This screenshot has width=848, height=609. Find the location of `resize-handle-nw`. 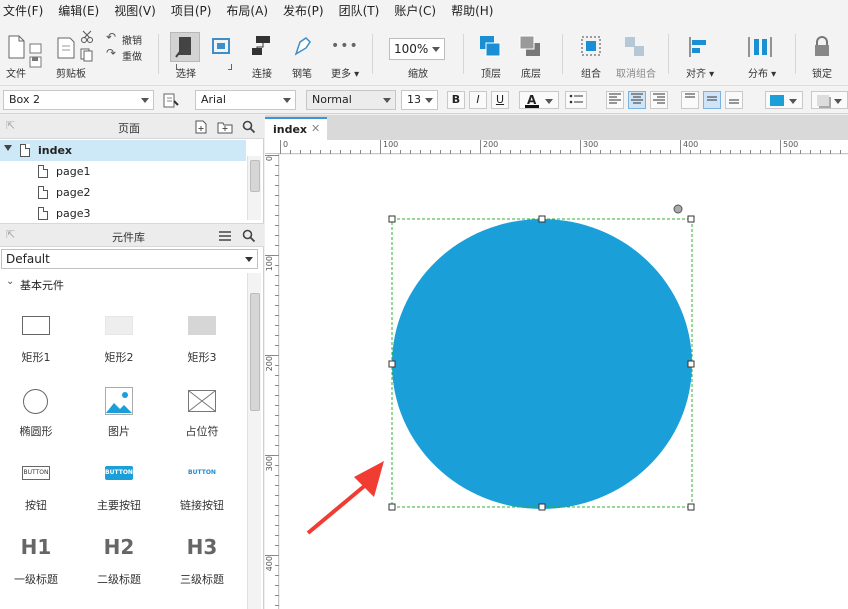

resize-handle-nw is located at coordinates (392, 219).